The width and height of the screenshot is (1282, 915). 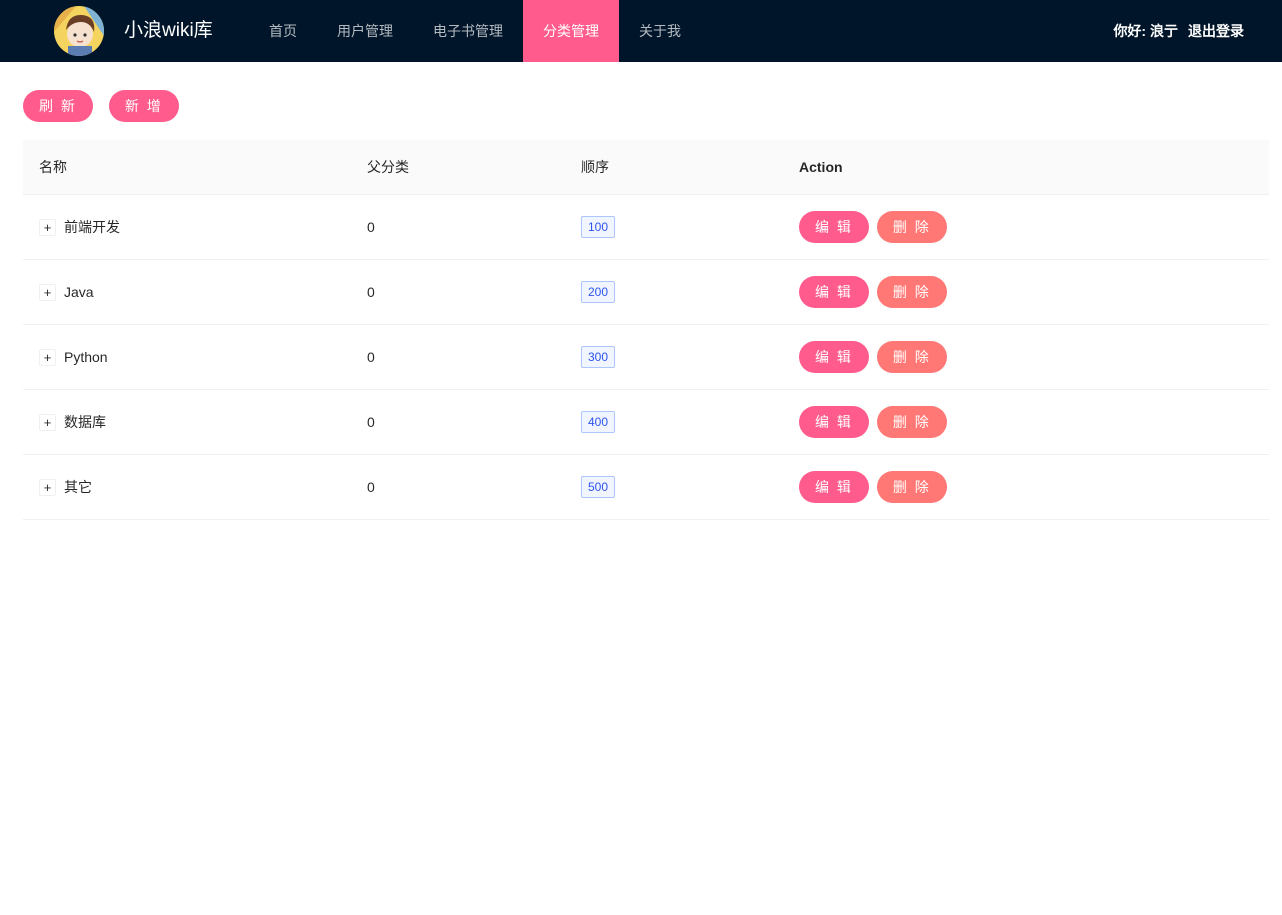 I want to click on sort-tag: 100, so click(x=598, y=227).